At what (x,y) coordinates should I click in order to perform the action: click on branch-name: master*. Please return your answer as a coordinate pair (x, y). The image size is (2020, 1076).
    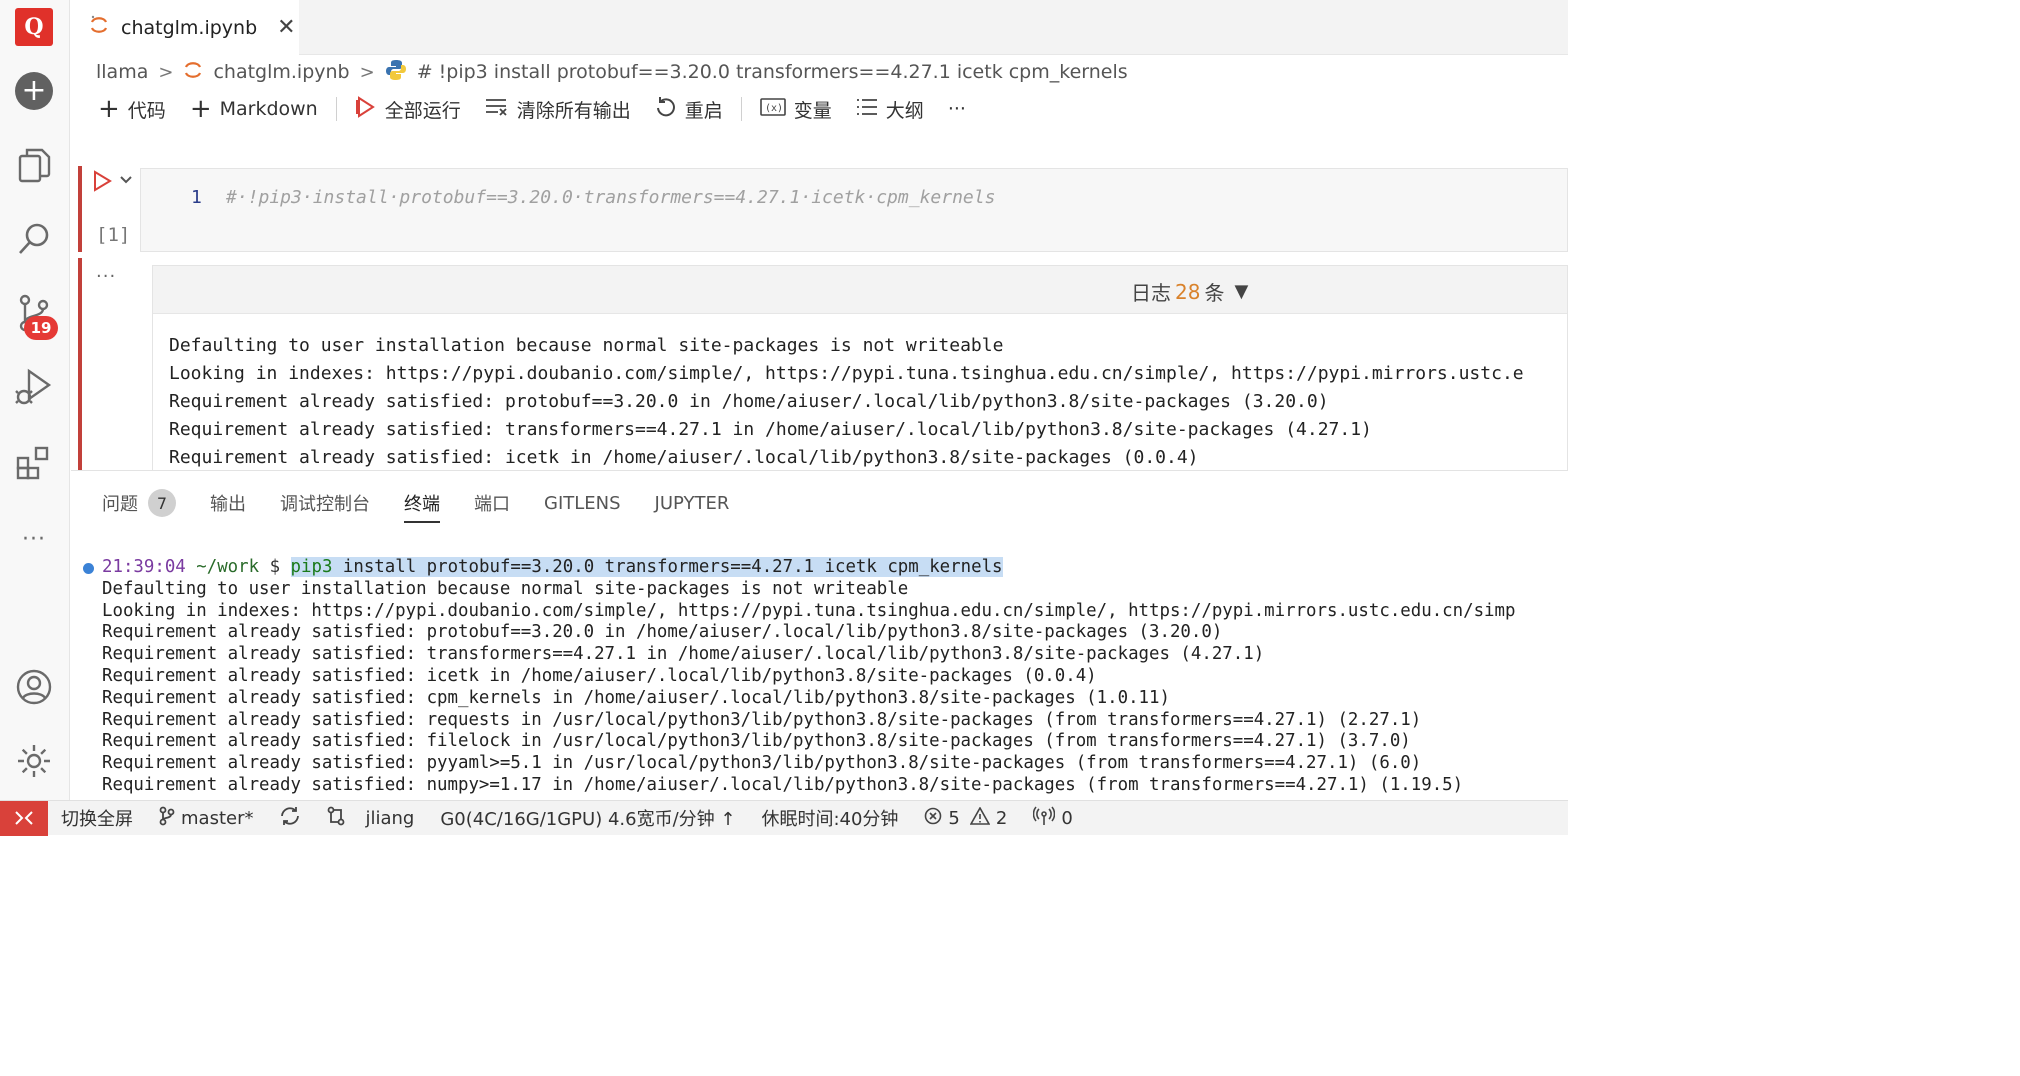
    Looking at the image, I should click on (217, 818).